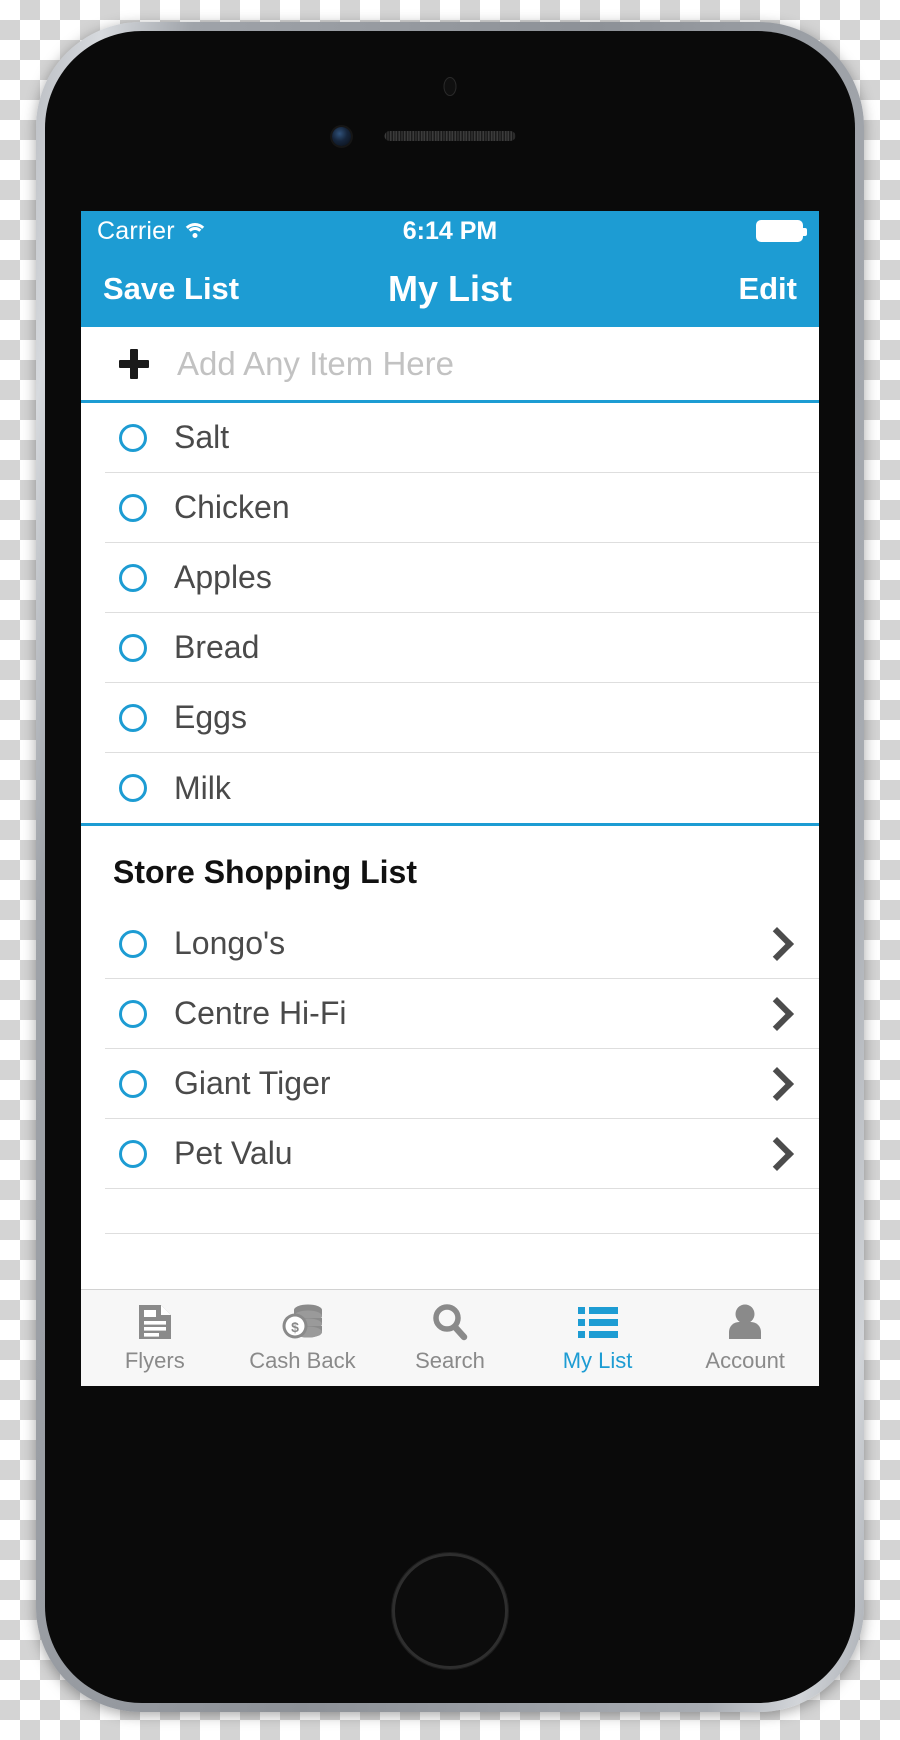  I want to click on navigation-bar: Save List My List Edit, so click(450, 289).